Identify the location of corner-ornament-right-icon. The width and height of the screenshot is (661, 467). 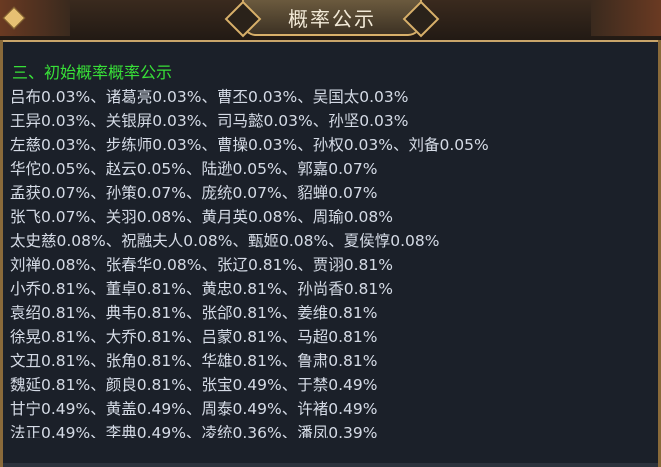
(647, 18).